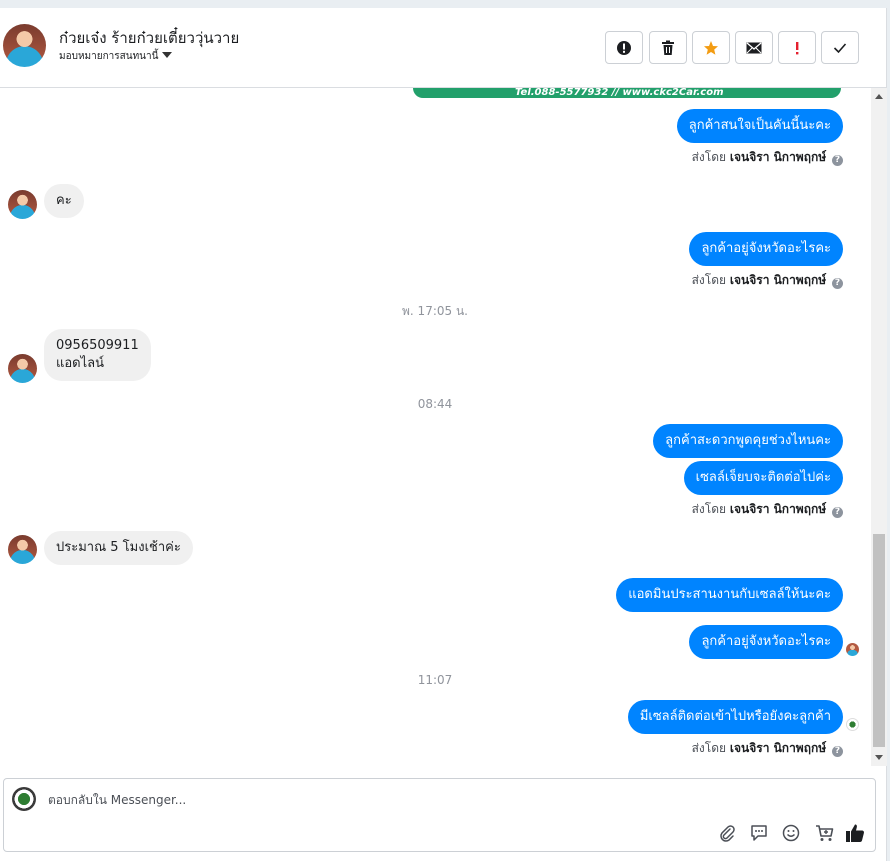 This screenshot has width=890, height=861. I want to click on thumbs-up-icon, so click(855, 833).